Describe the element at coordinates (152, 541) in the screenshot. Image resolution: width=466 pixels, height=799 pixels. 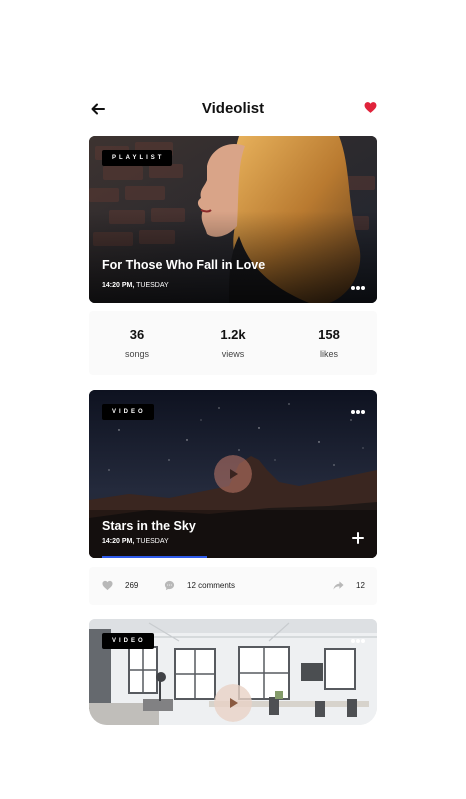
I see `video-day: TUESDAY` at that location.